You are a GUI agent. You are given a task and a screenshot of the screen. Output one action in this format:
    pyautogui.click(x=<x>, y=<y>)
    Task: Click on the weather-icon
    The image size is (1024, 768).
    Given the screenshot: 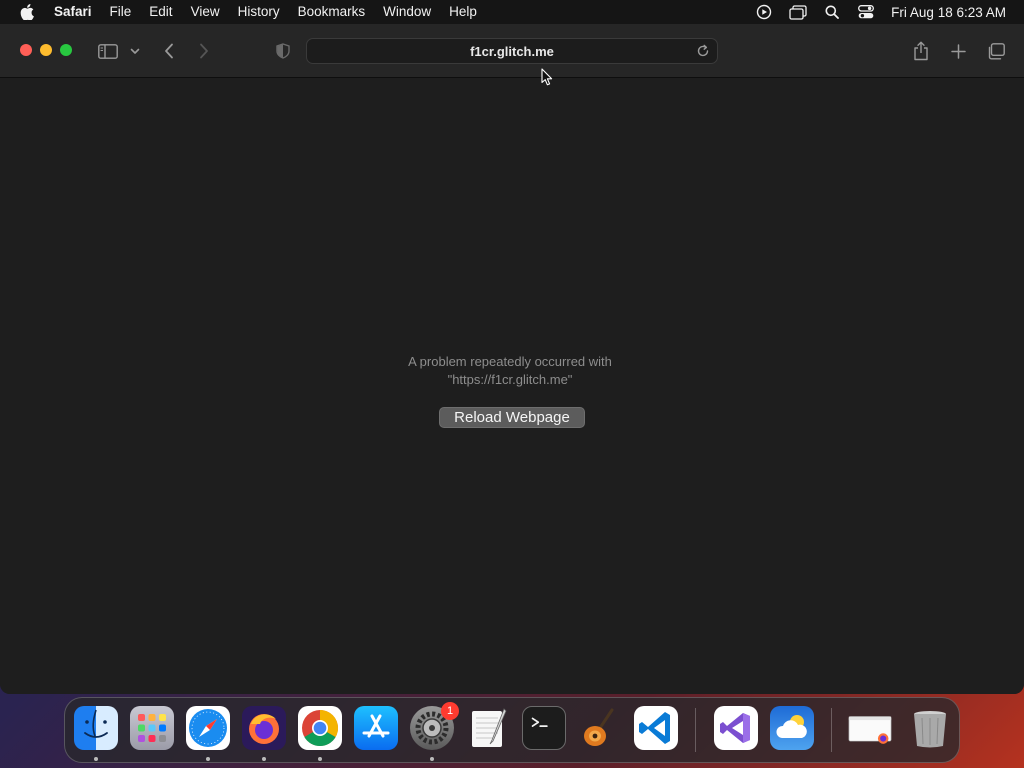 What is the action you would take?
    pyautogui.click(x=792, y=728)
    